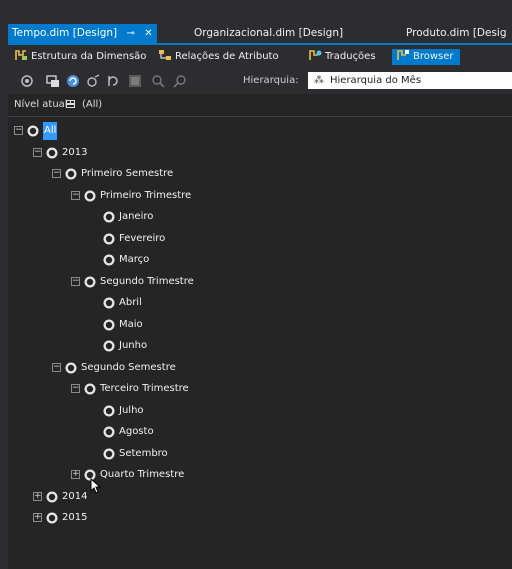 The height and width of the screenshot is (569, 512). I want to click on member-properties-icon, so click(93, 81).